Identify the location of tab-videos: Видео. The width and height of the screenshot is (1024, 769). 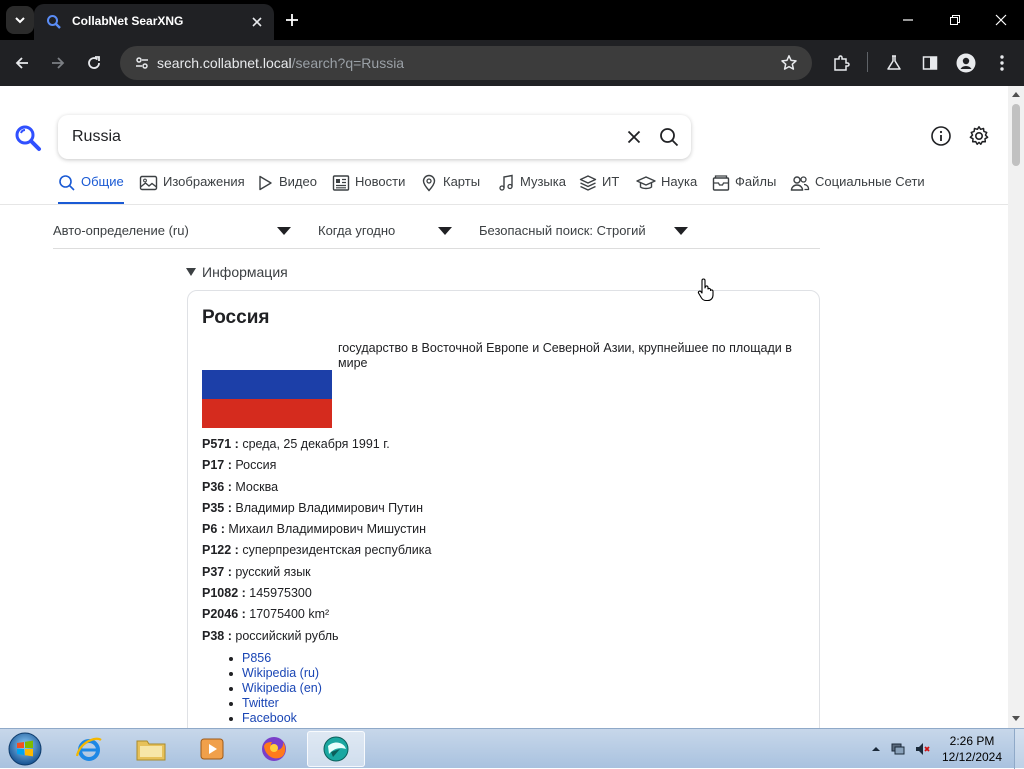
(286, 189).